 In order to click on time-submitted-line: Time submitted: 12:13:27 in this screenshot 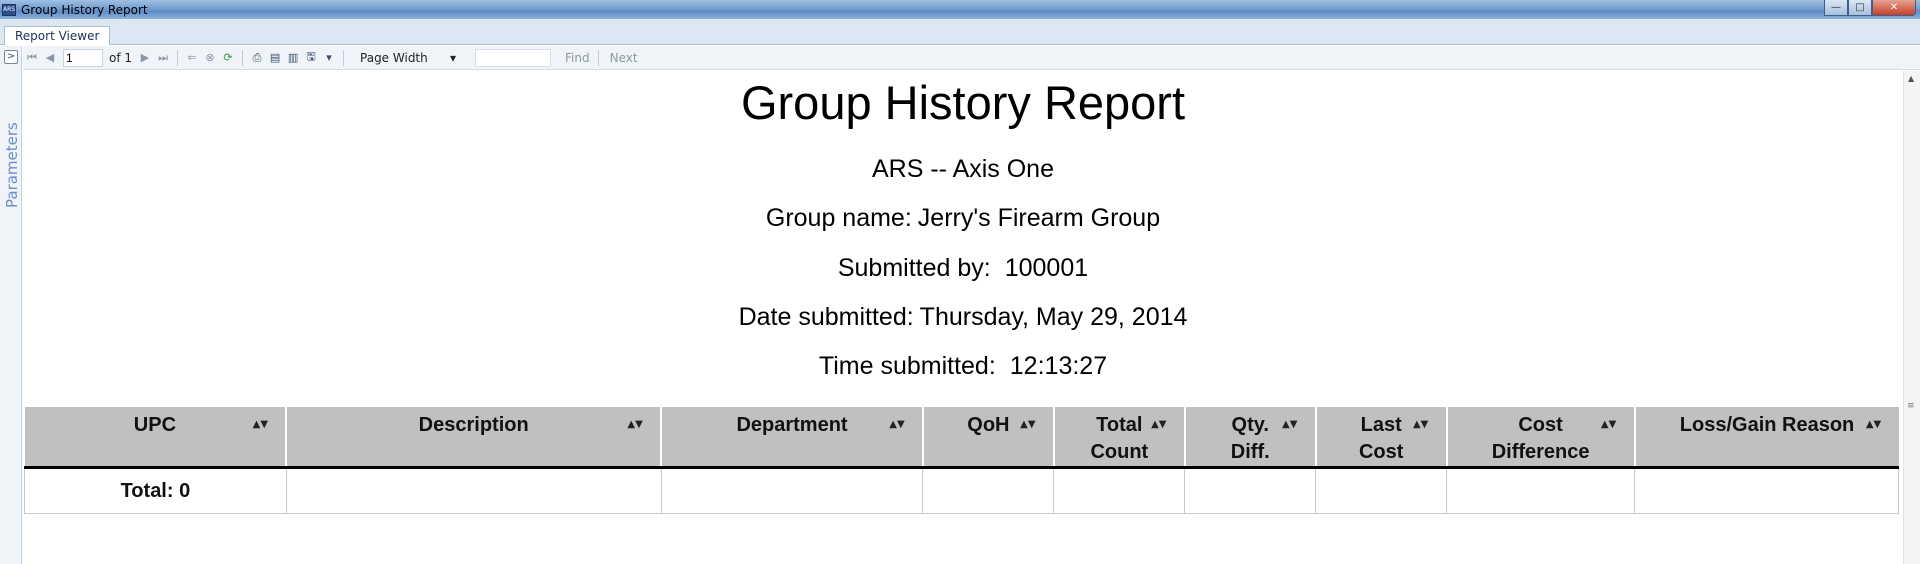, I will do `click(963, 366)`.